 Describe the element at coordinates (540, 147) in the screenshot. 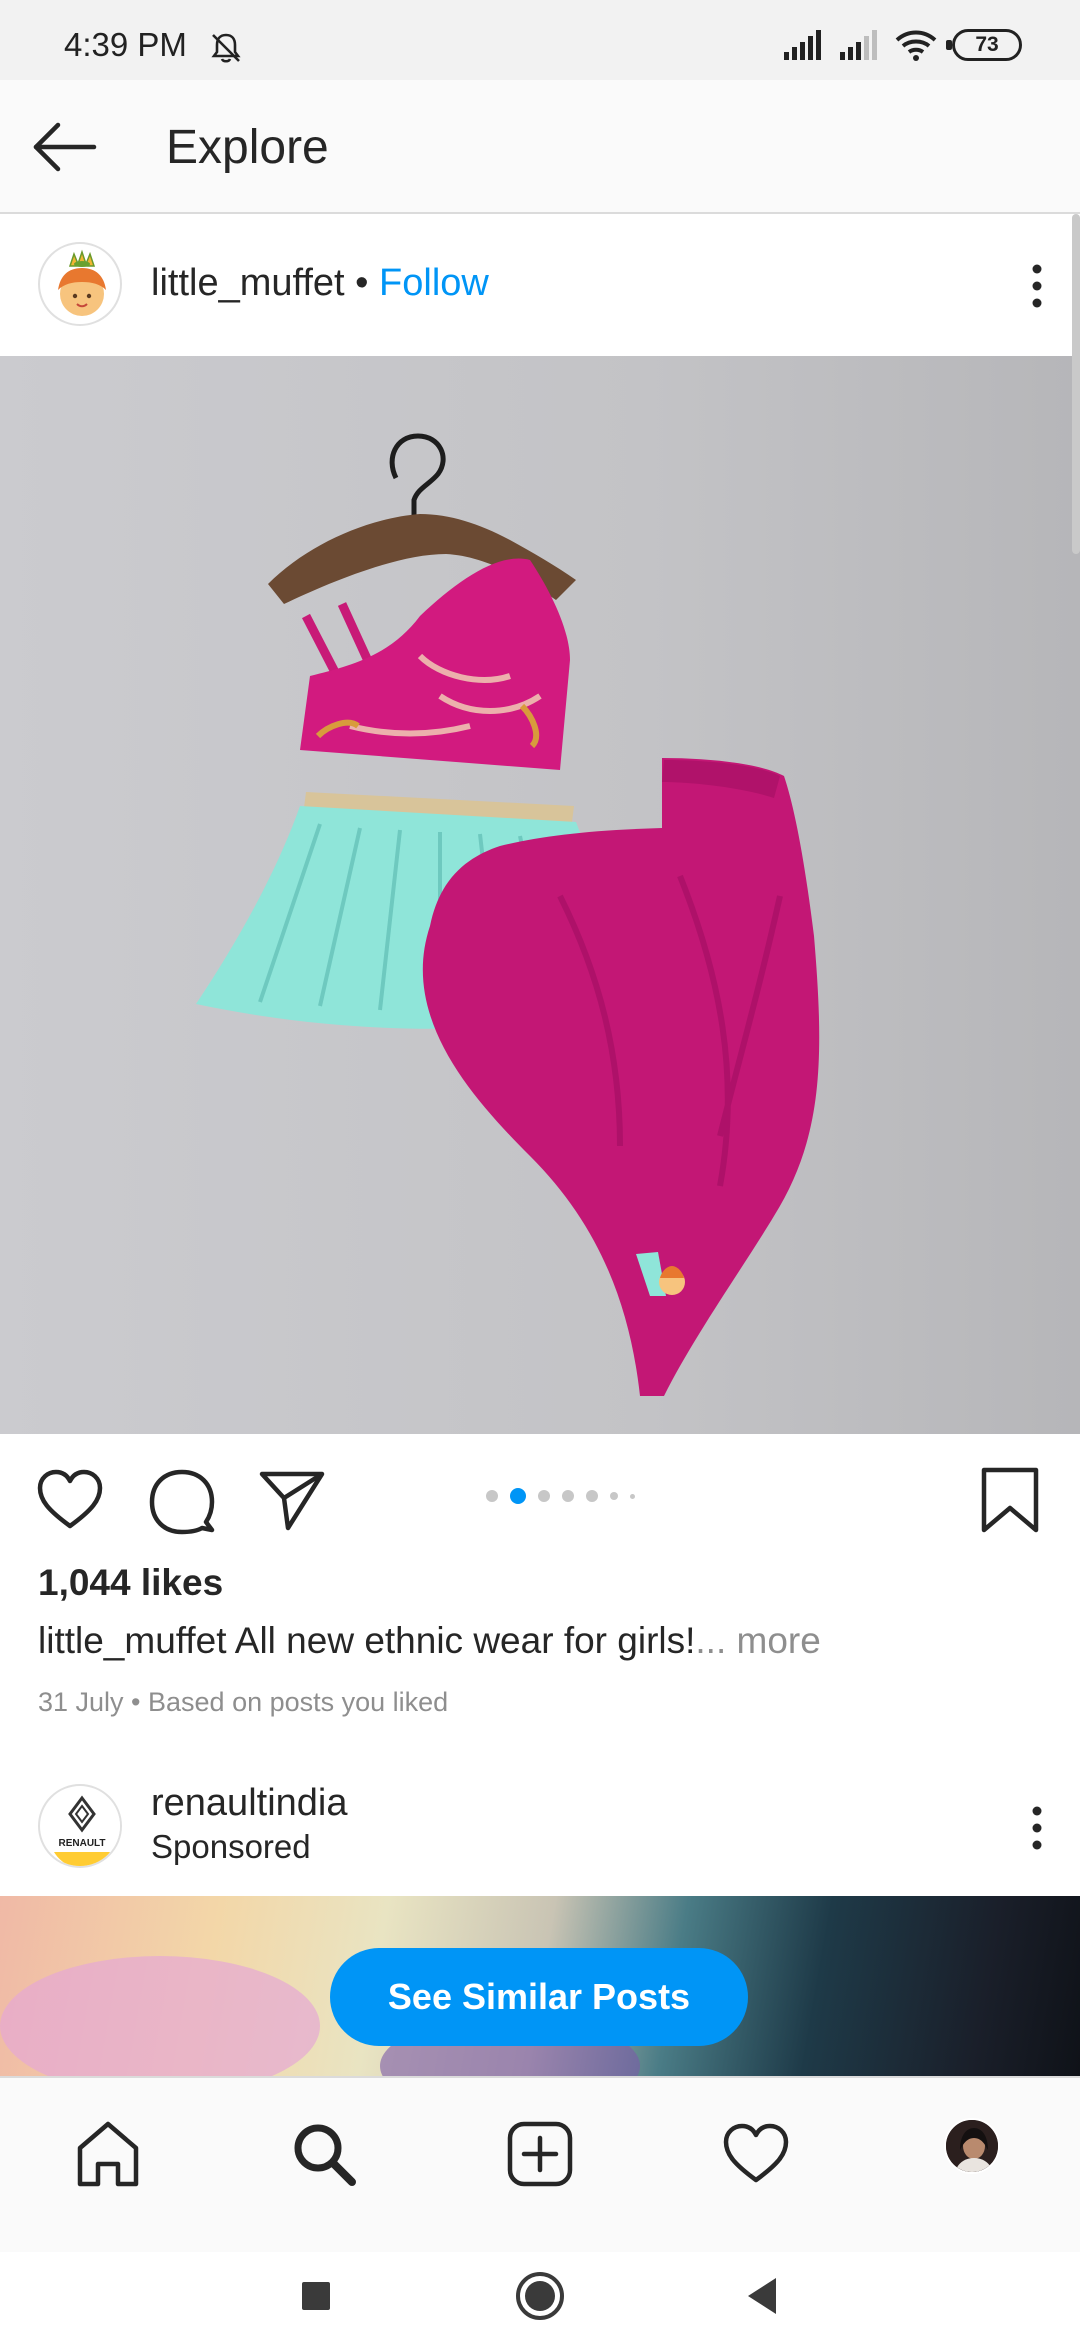

I see `app-header: Explore` at that location.